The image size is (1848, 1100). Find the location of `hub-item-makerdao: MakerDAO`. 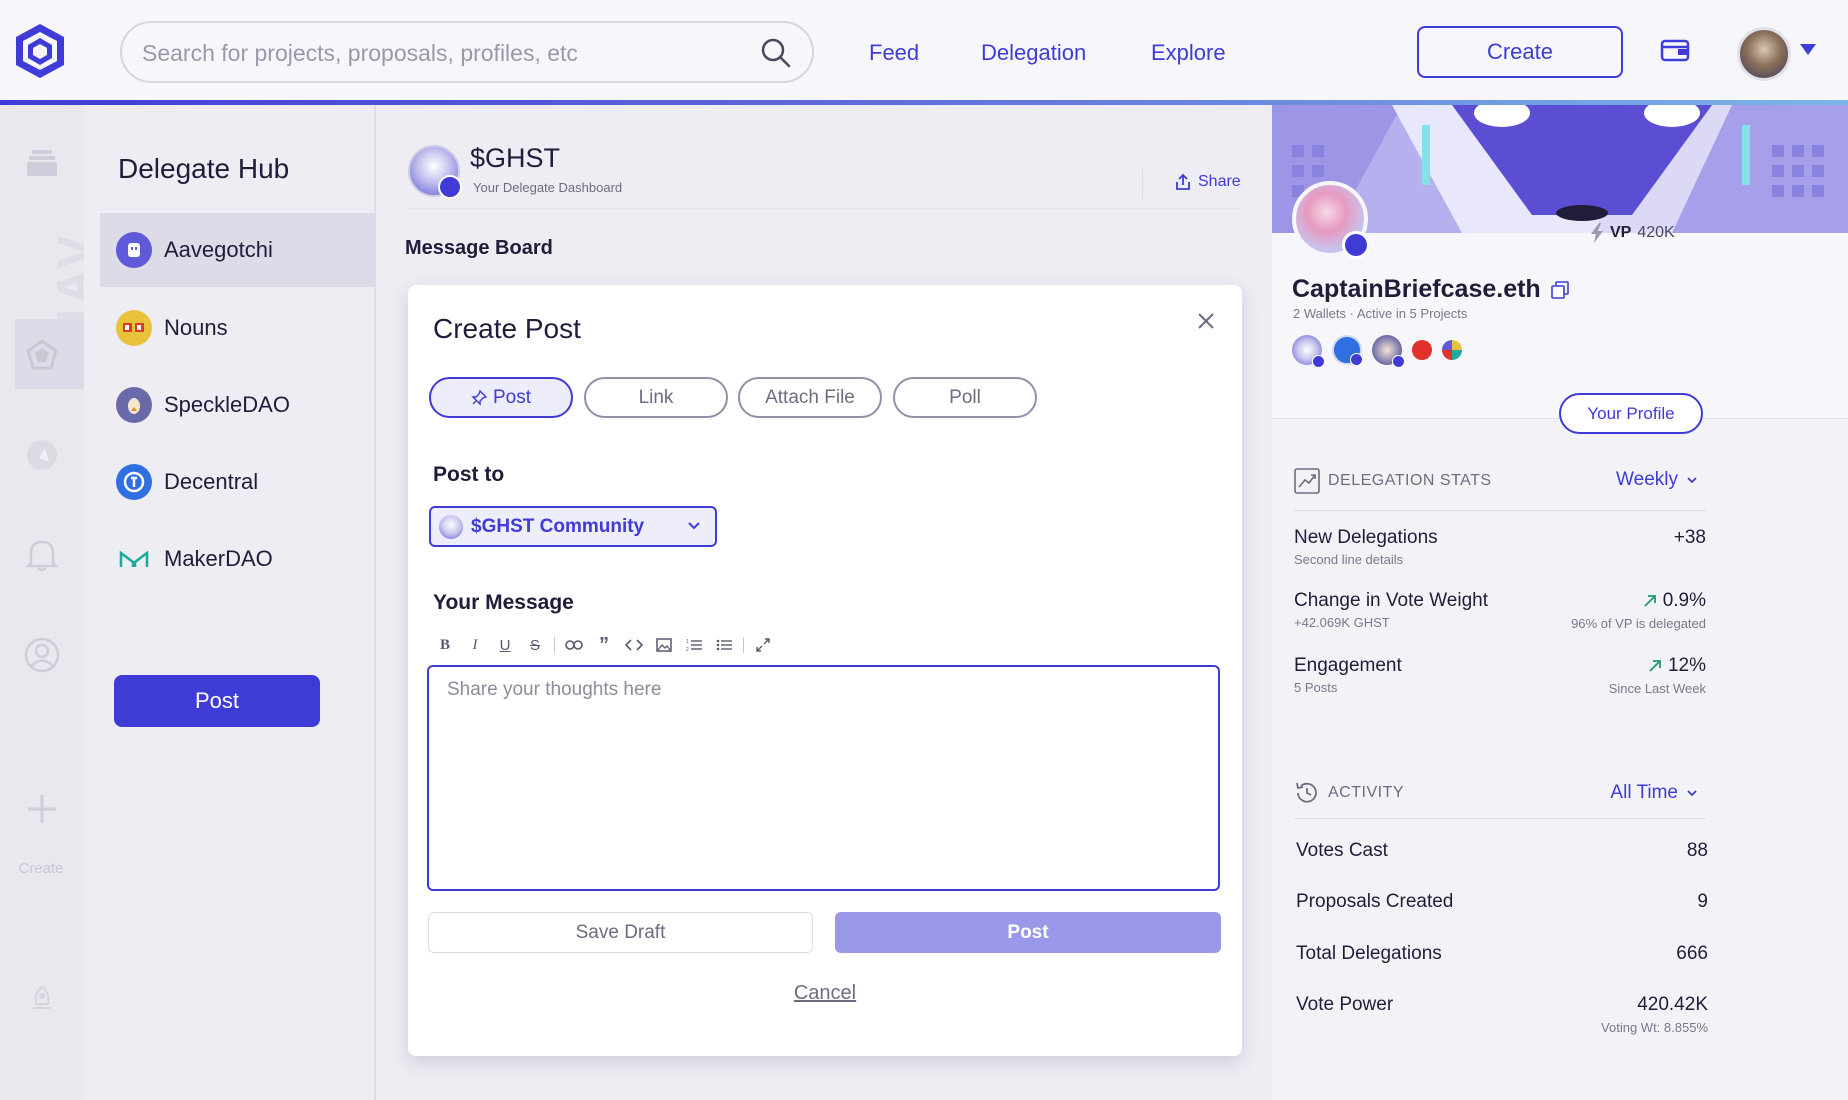

hub-item-makerdao: MakerDAO is located at coordinates (238, 559).